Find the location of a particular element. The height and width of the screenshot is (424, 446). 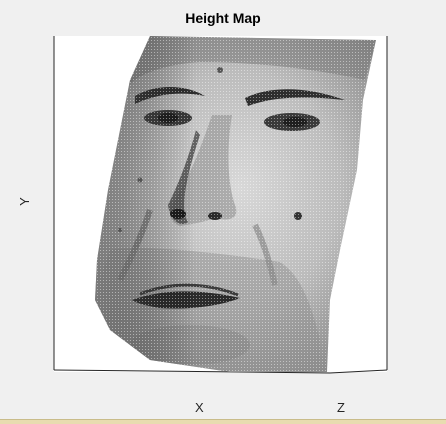

z-axis-label: Z is located at coordinates (341, 407).